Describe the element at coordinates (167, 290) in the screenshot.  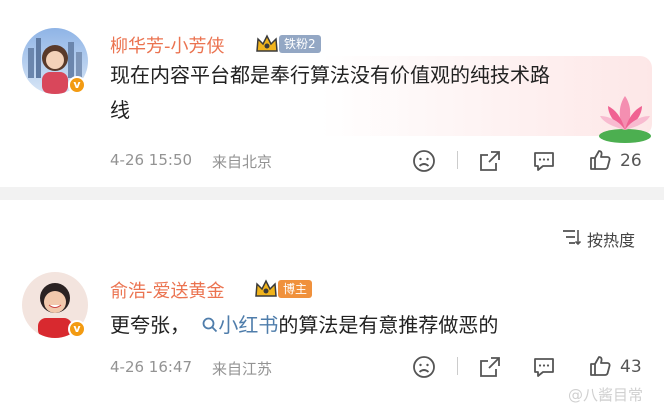
I see `username: 俞浩-爱送黄金` at that location.